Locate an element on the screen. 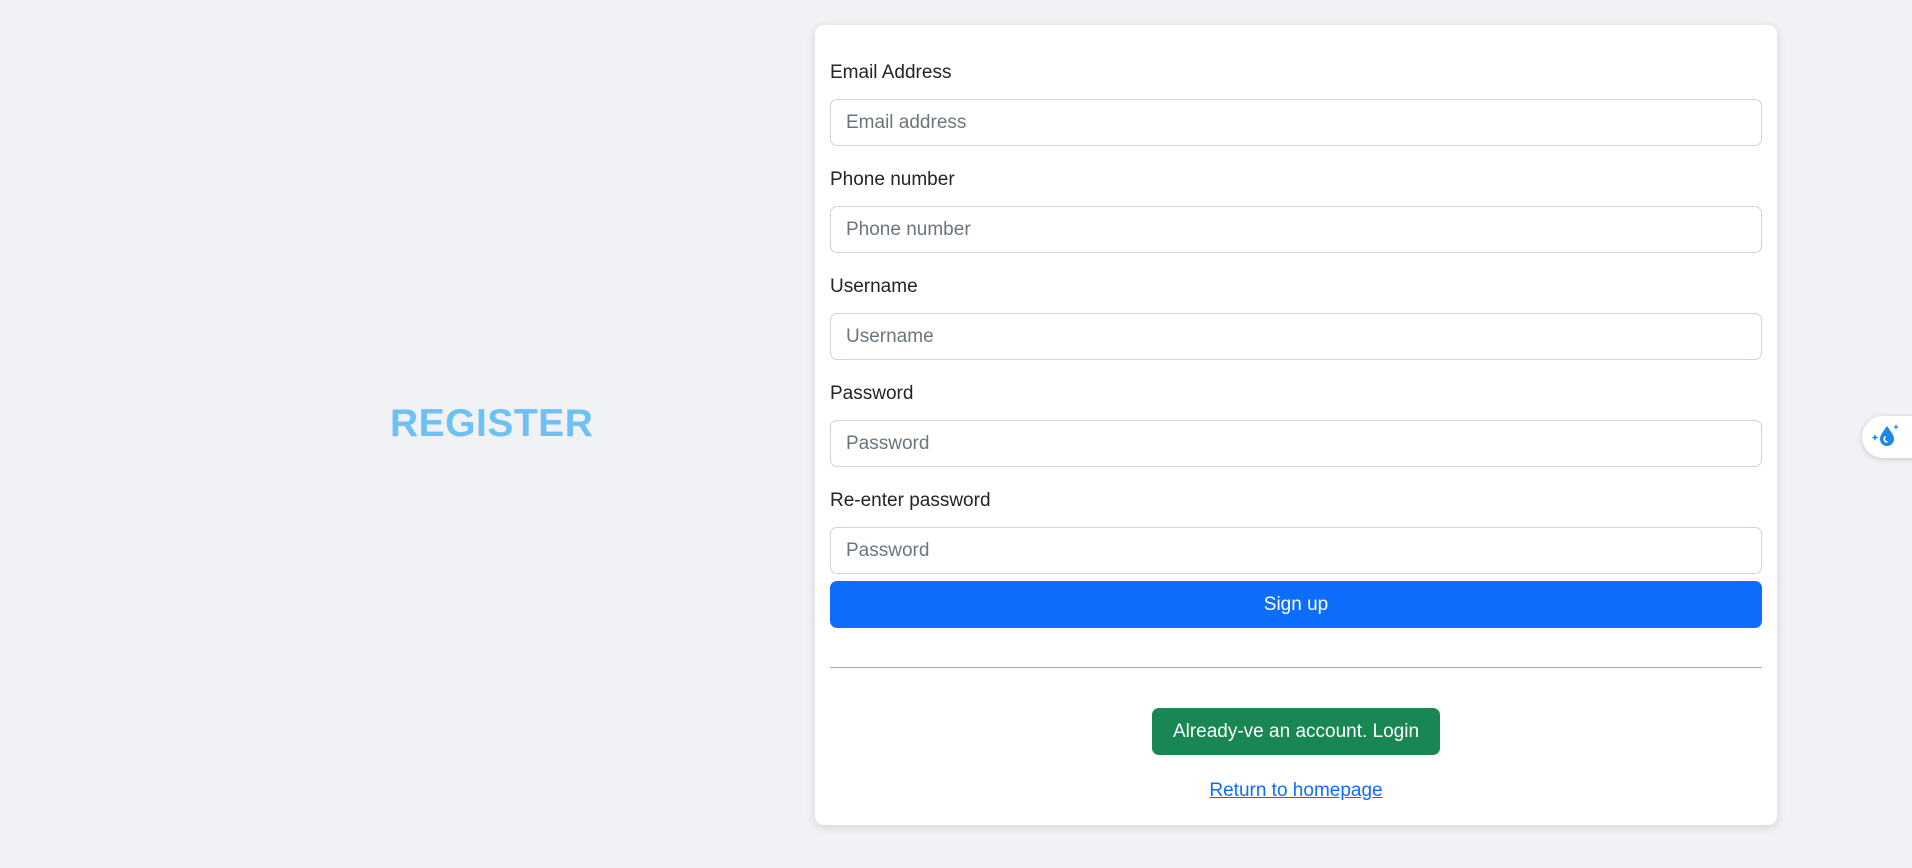 The height and width of the screenshot is (868, 1912). phone-field is located at coordinates (1296, 229).